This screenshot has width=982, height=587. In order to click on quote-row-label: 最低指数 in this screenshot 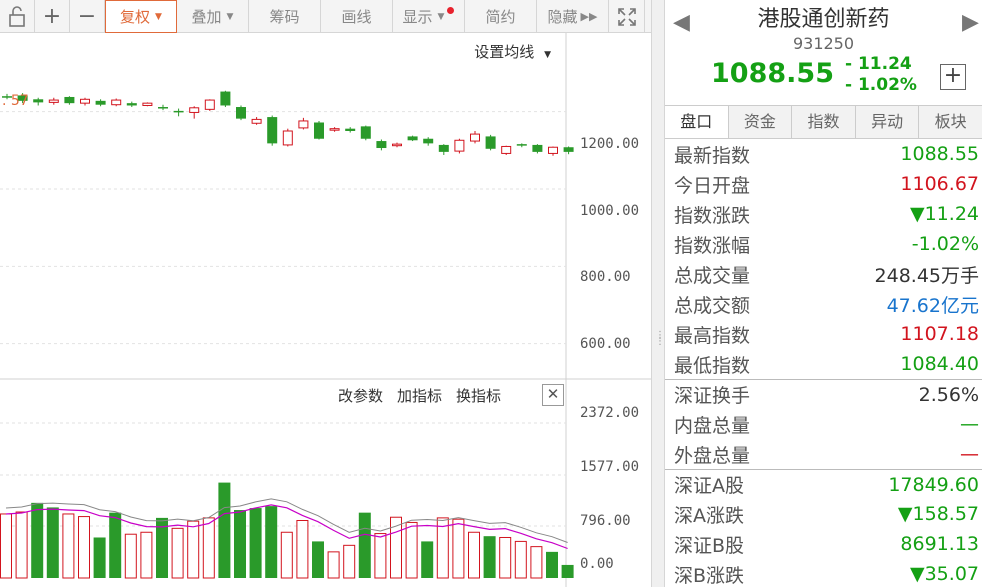, I will do `click(712, 365)`.